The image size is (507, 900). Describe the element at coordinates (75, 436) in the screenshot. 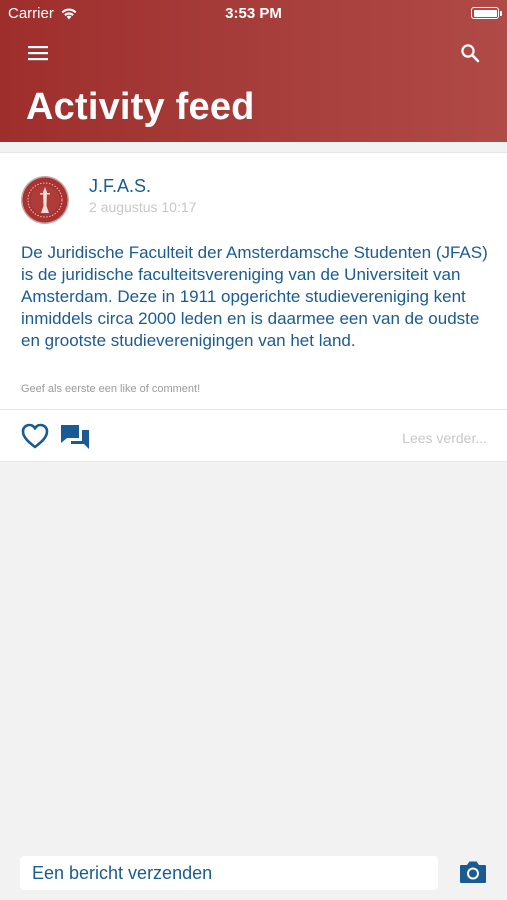

I see `chat-bubbles-icon` at that location.